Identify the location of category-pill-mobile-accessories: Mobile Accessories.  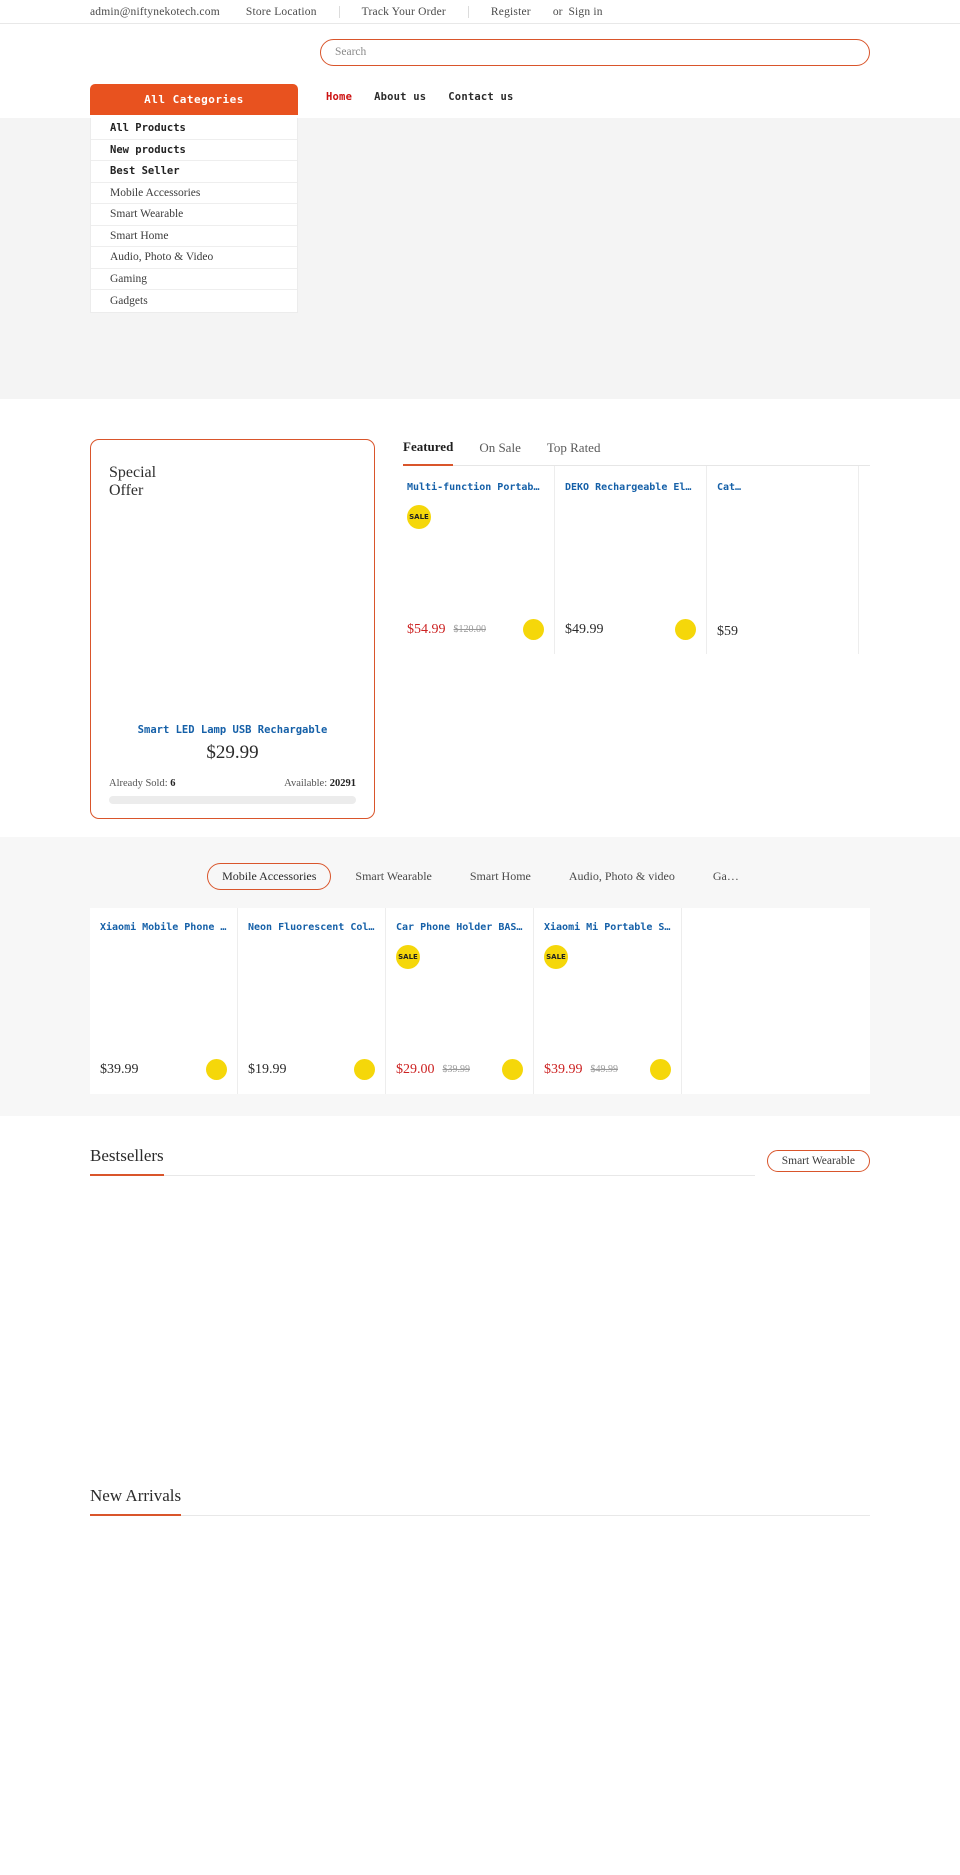
(269, 876).